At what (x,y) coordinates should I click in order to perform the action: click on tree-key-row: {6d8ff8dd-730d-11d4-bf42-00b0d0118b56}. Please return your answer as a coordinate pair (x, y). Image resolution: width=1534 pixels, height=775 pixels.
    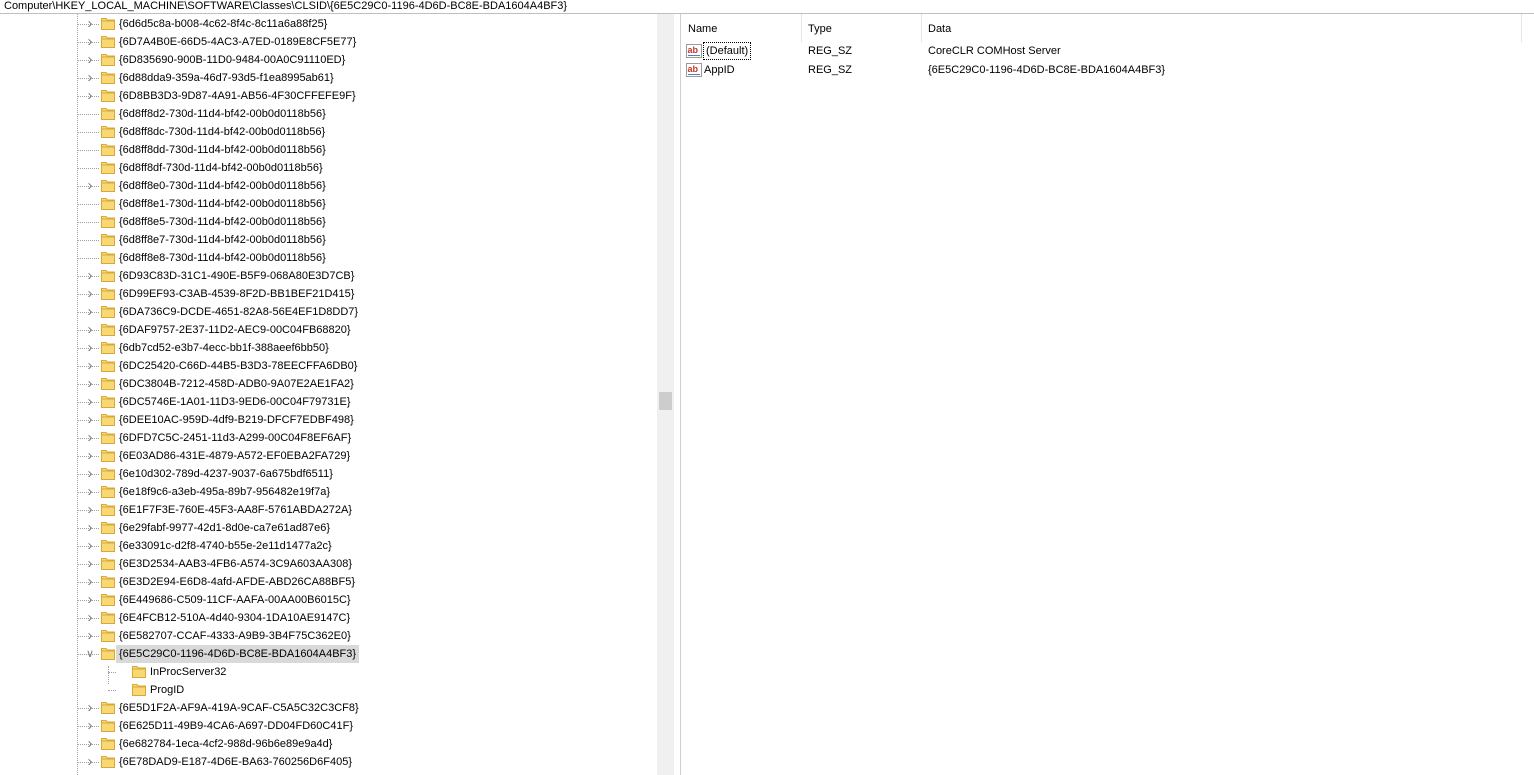
    Looking at the image, I should click on (328, 150).